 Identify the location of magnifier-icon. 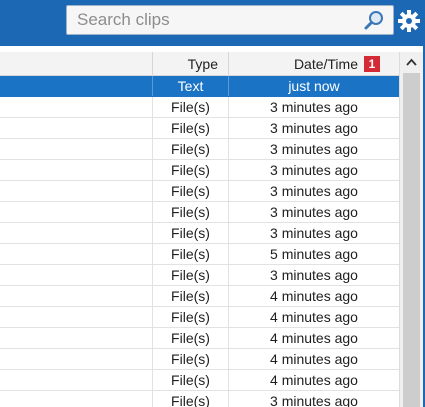
(374, 20).